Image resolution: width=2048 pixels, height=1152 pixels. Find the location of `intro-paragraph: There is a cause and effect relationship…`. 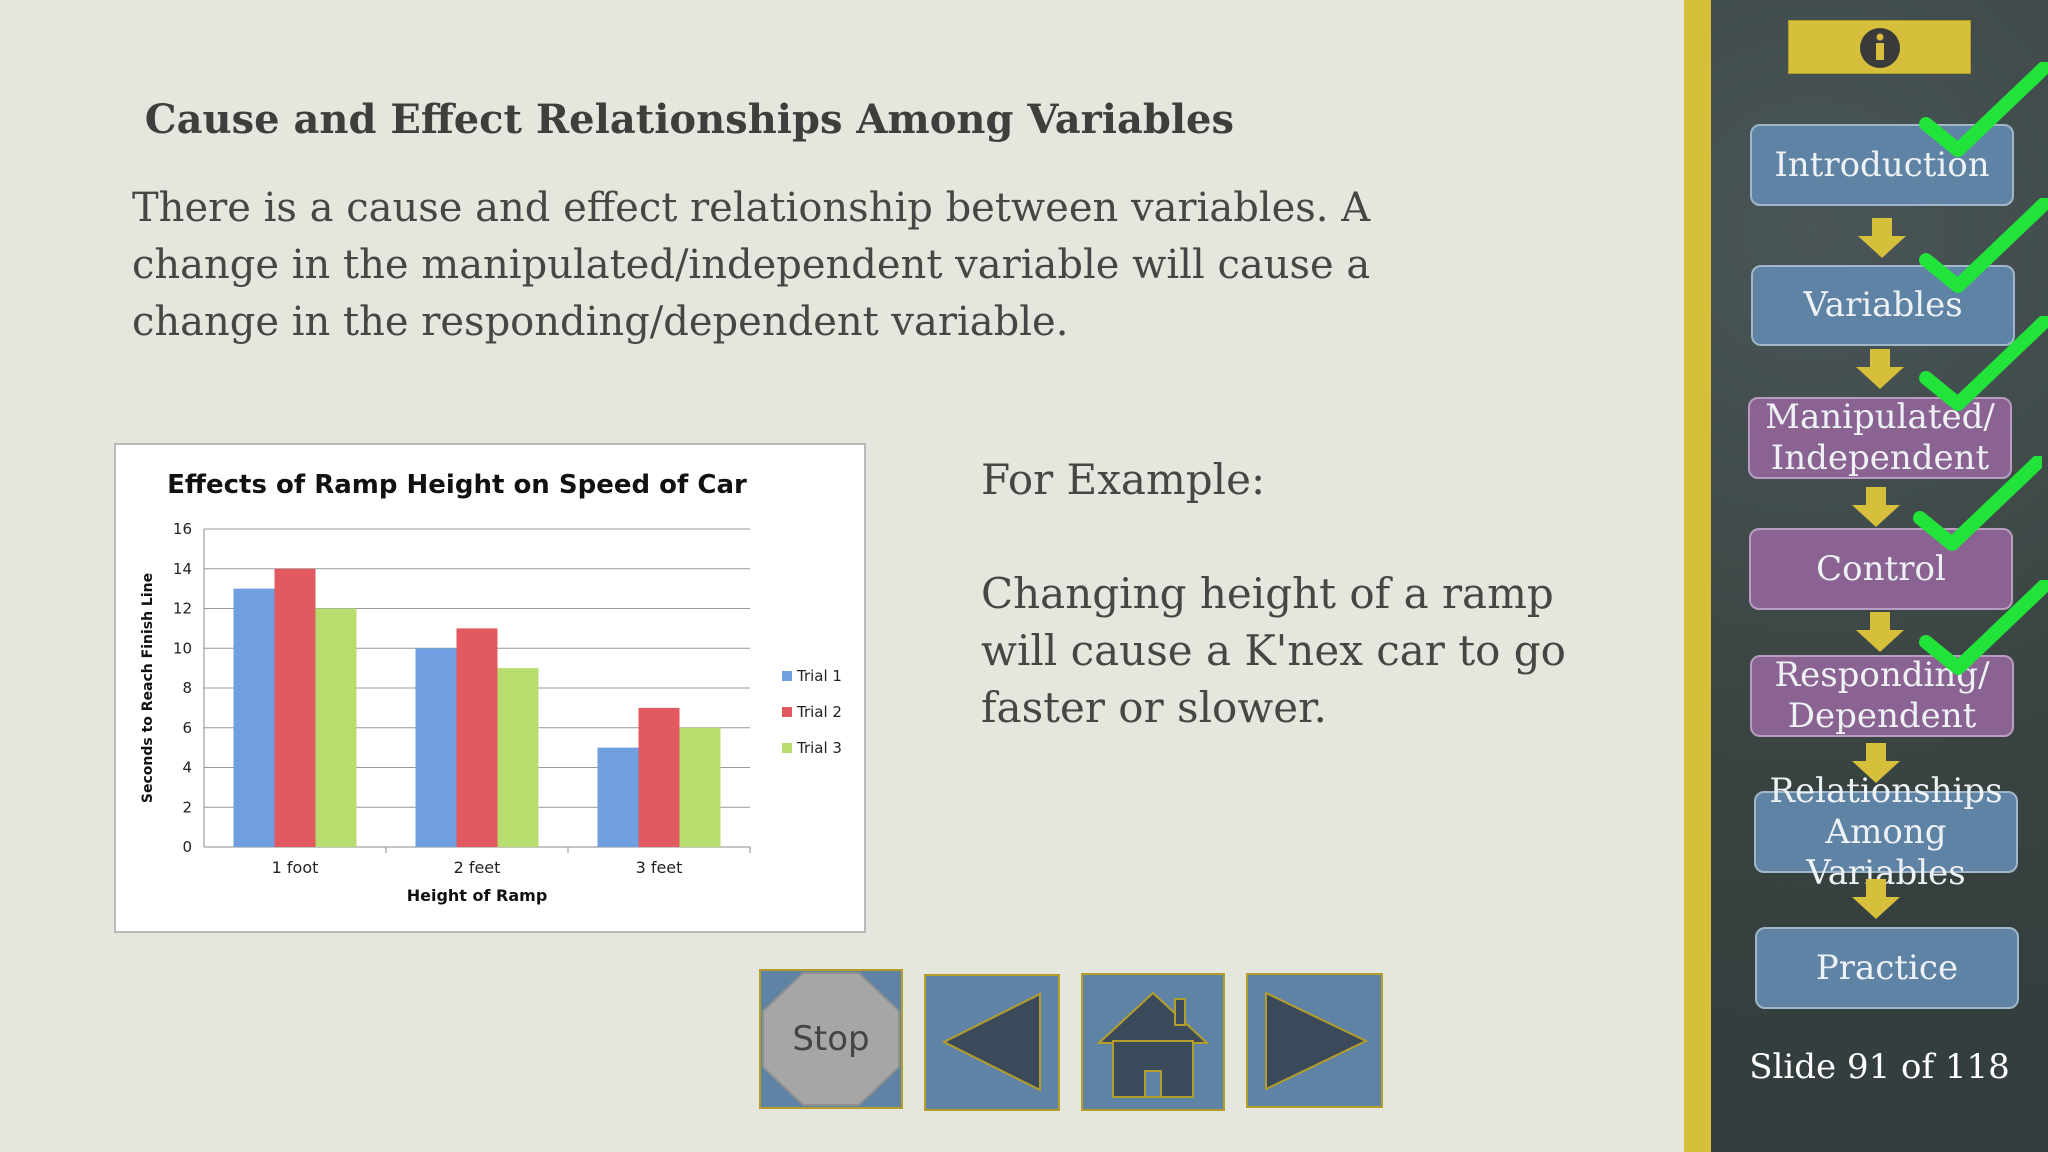

intro-paragraph: There is a cause and effect relationship… is located at coordinates (751, 265).